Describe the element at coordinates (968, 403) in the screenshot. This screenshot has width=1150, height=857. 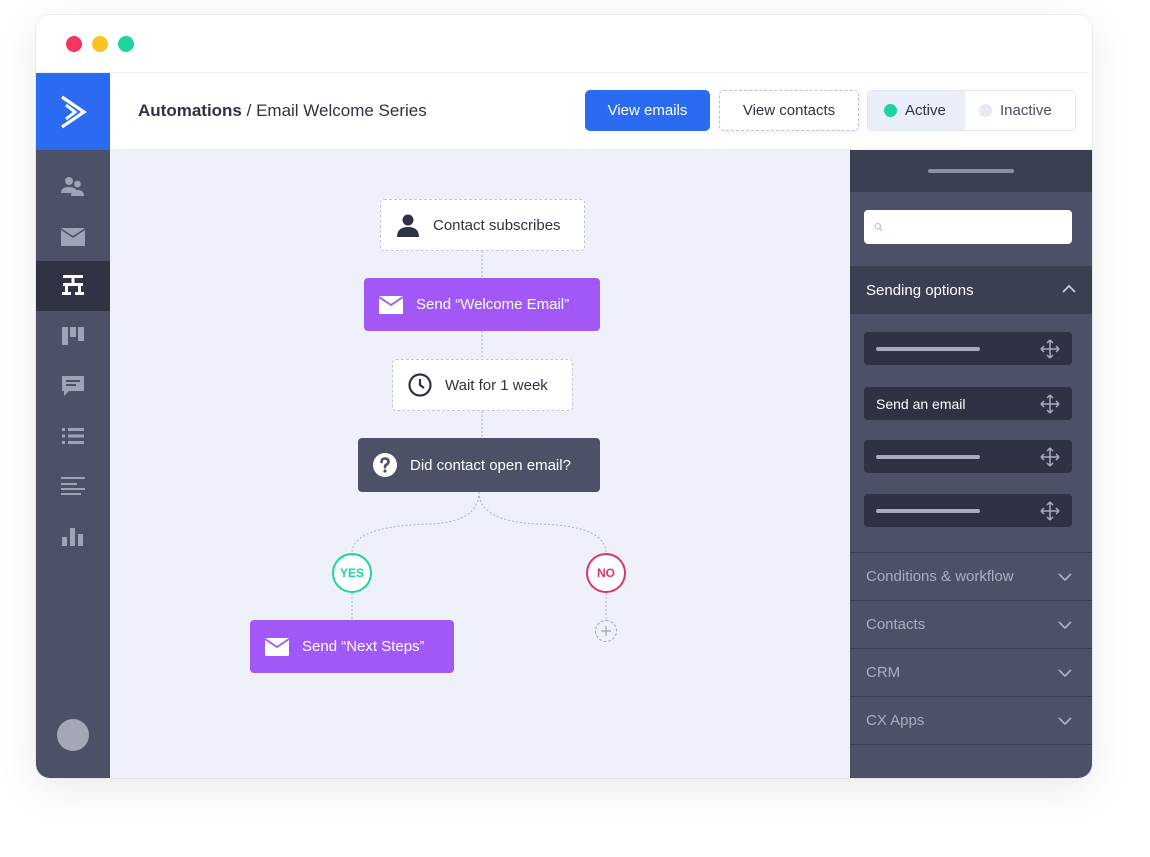
I see `action-item-send-email: Send an email` at that location.